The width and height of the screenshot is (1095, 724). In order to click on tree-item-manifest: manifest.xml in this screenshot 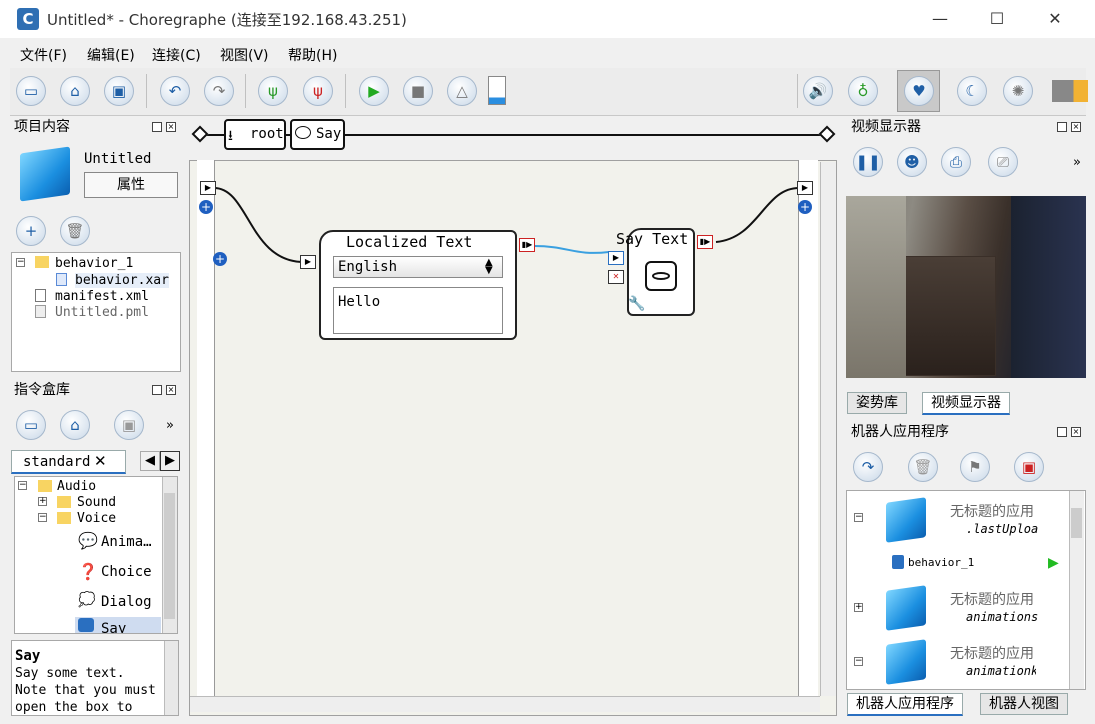, I will do `click(102, 296)`.